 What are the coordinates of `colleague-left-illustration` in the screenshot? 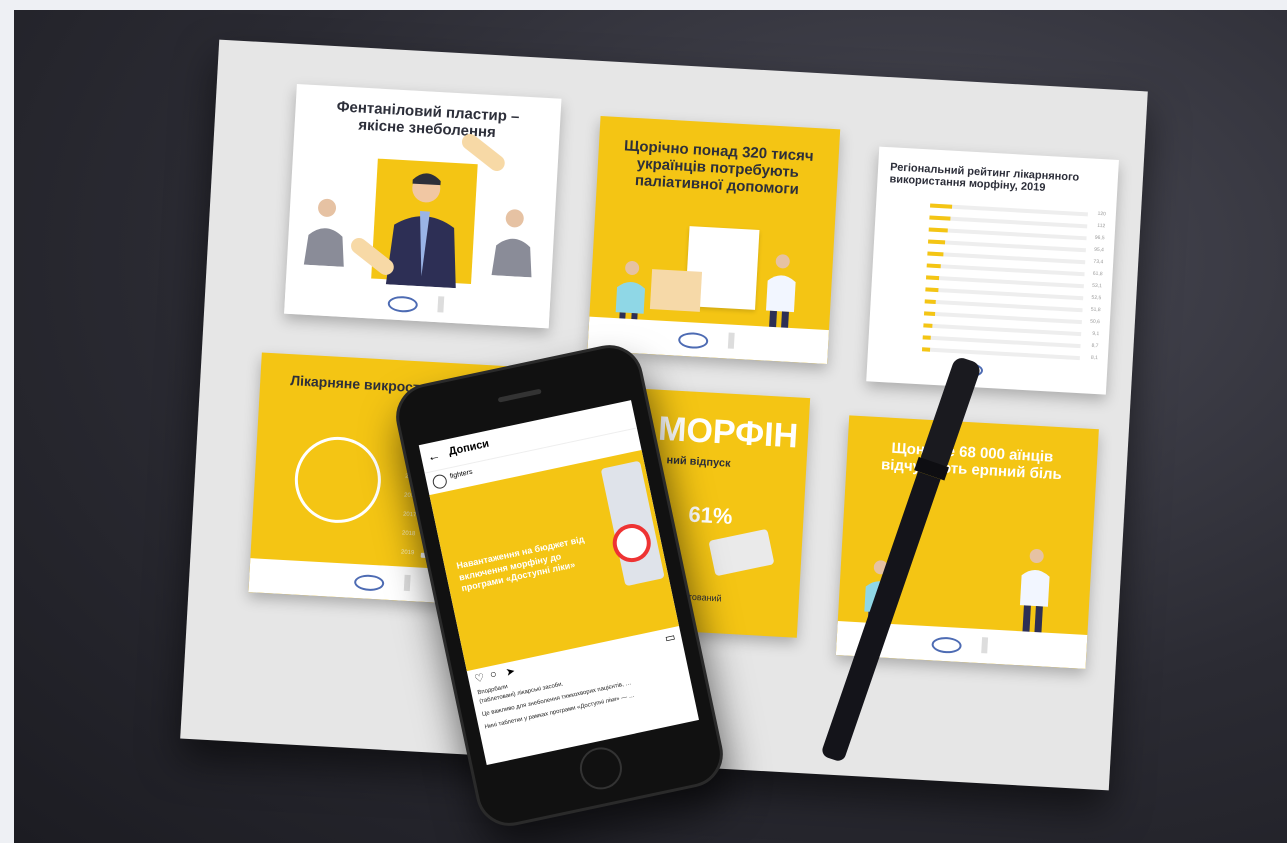 It's located at (323, 232).